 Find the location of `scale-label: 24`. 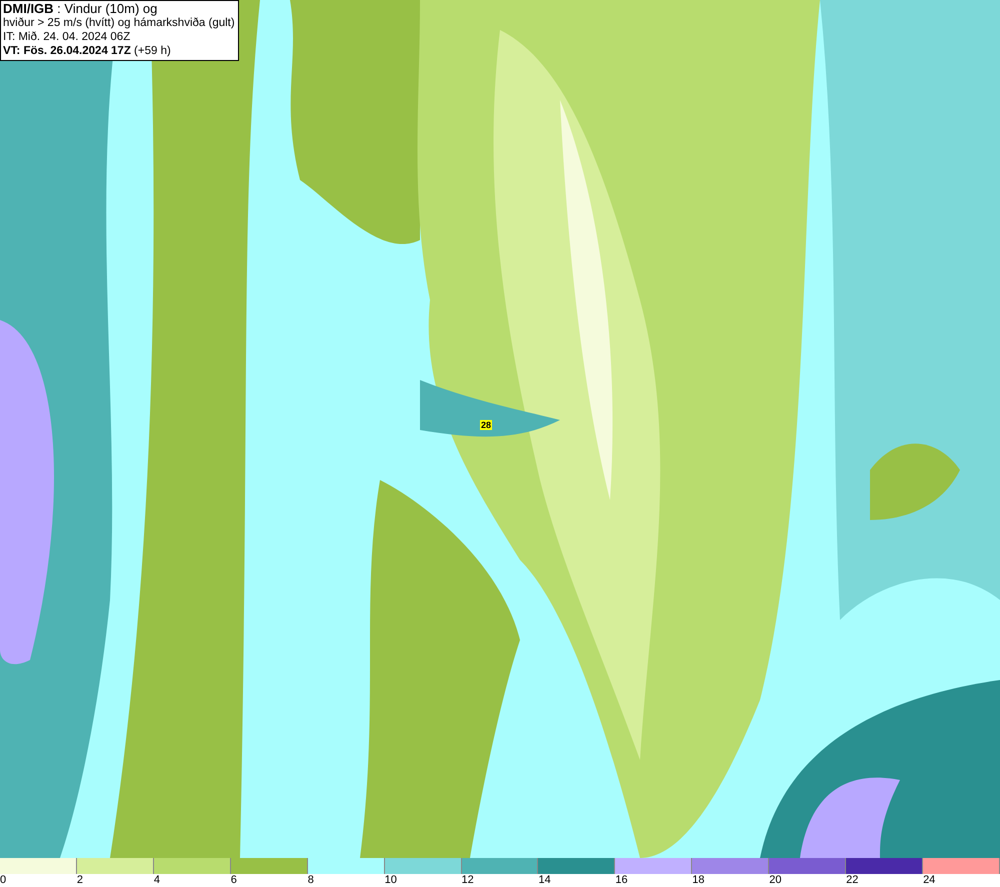

scale-label: 24 is located at coordinates (929, 880).